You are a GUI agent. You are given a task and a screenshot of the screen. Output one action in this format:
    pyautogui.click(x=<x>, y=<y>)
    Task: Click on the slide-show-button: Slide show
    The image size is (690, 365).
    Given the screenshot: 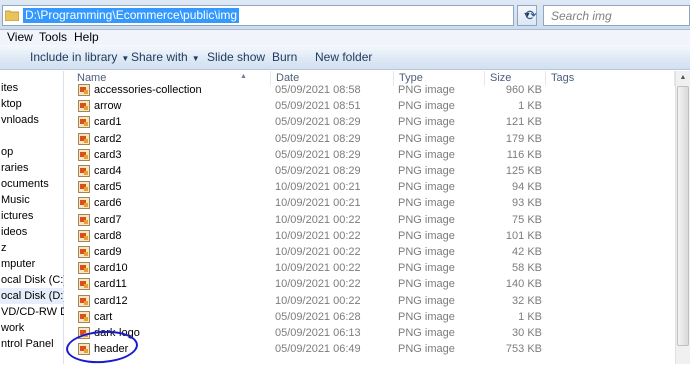 What is the action you would take?
    pyautogui.click(x=236, y=57)
    